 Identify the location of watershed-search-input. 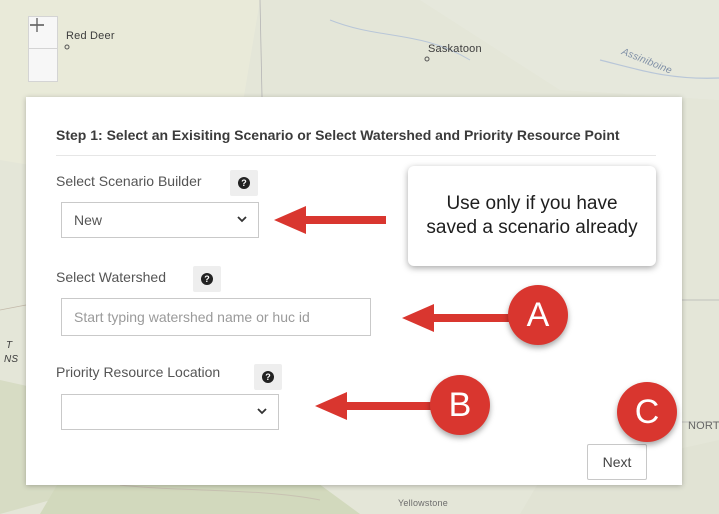
(216, 317).